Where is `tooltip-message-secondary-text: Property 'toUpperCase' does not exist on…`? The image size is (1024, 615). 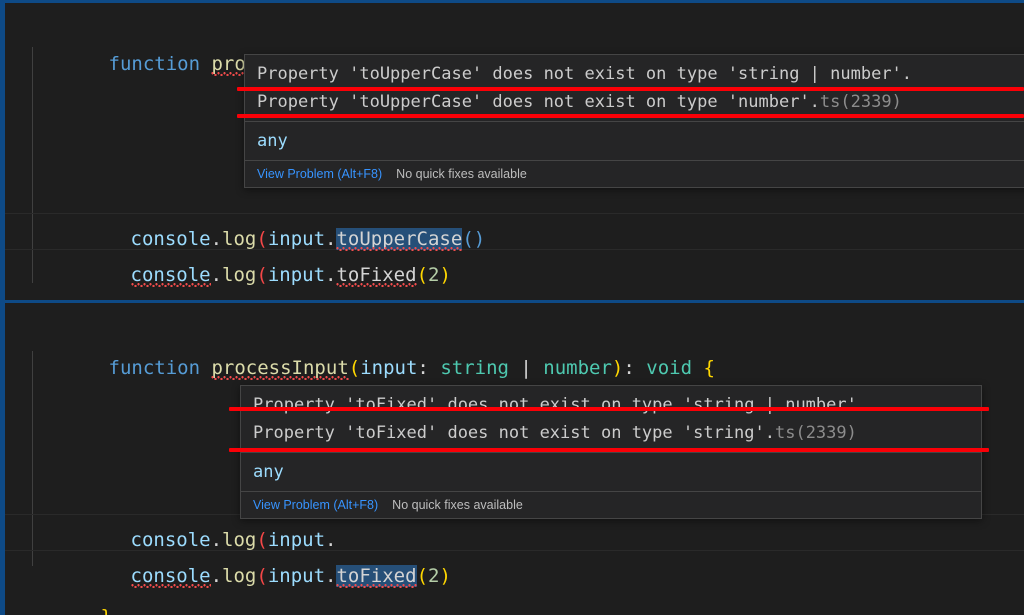 tooltip-message-secondary-text: Property 'toUpperCase' does not exist on… is located at coordinates (538, 102).